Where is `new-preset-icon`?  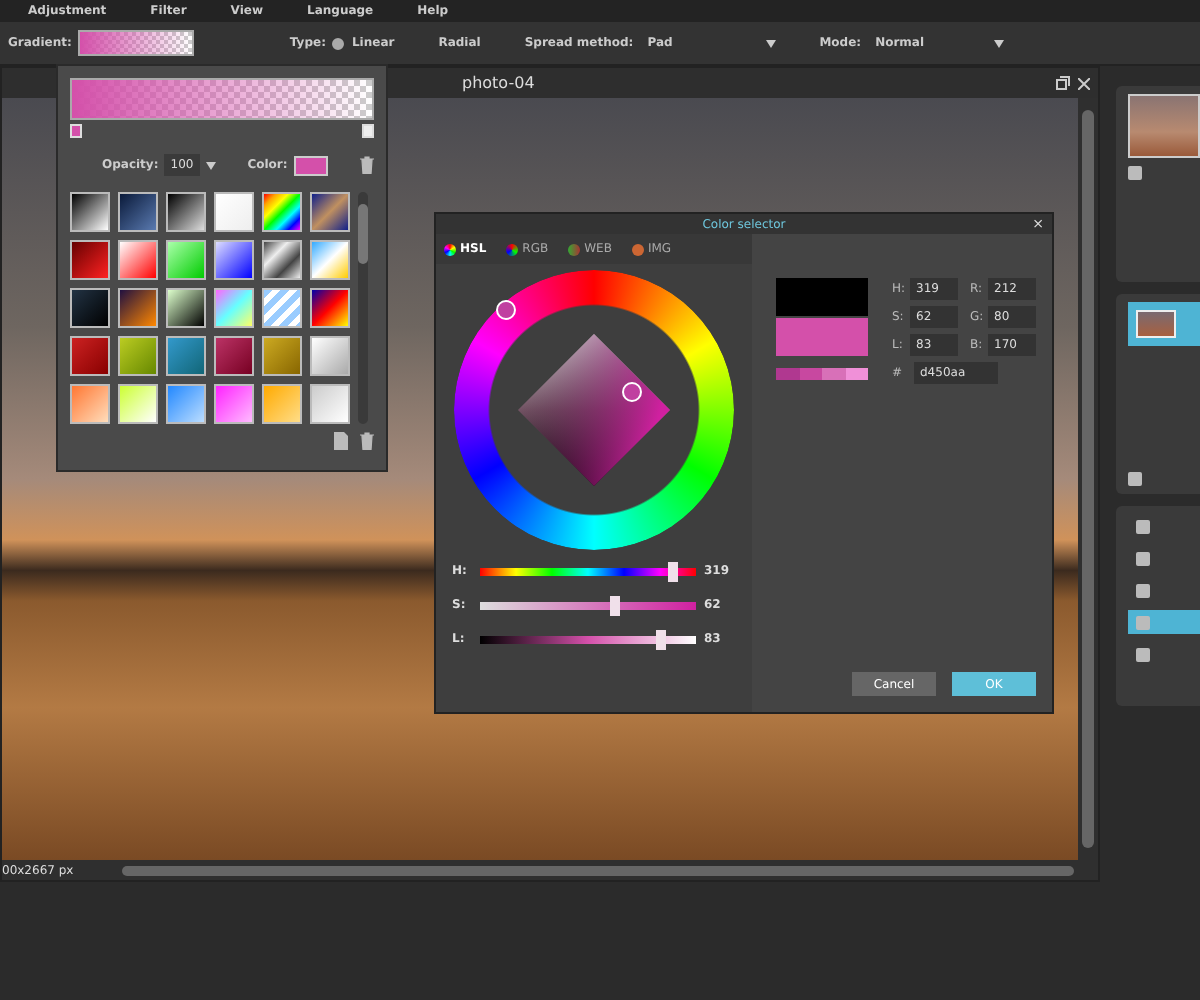
new-preset-icon is located at coordinates (341, 441).